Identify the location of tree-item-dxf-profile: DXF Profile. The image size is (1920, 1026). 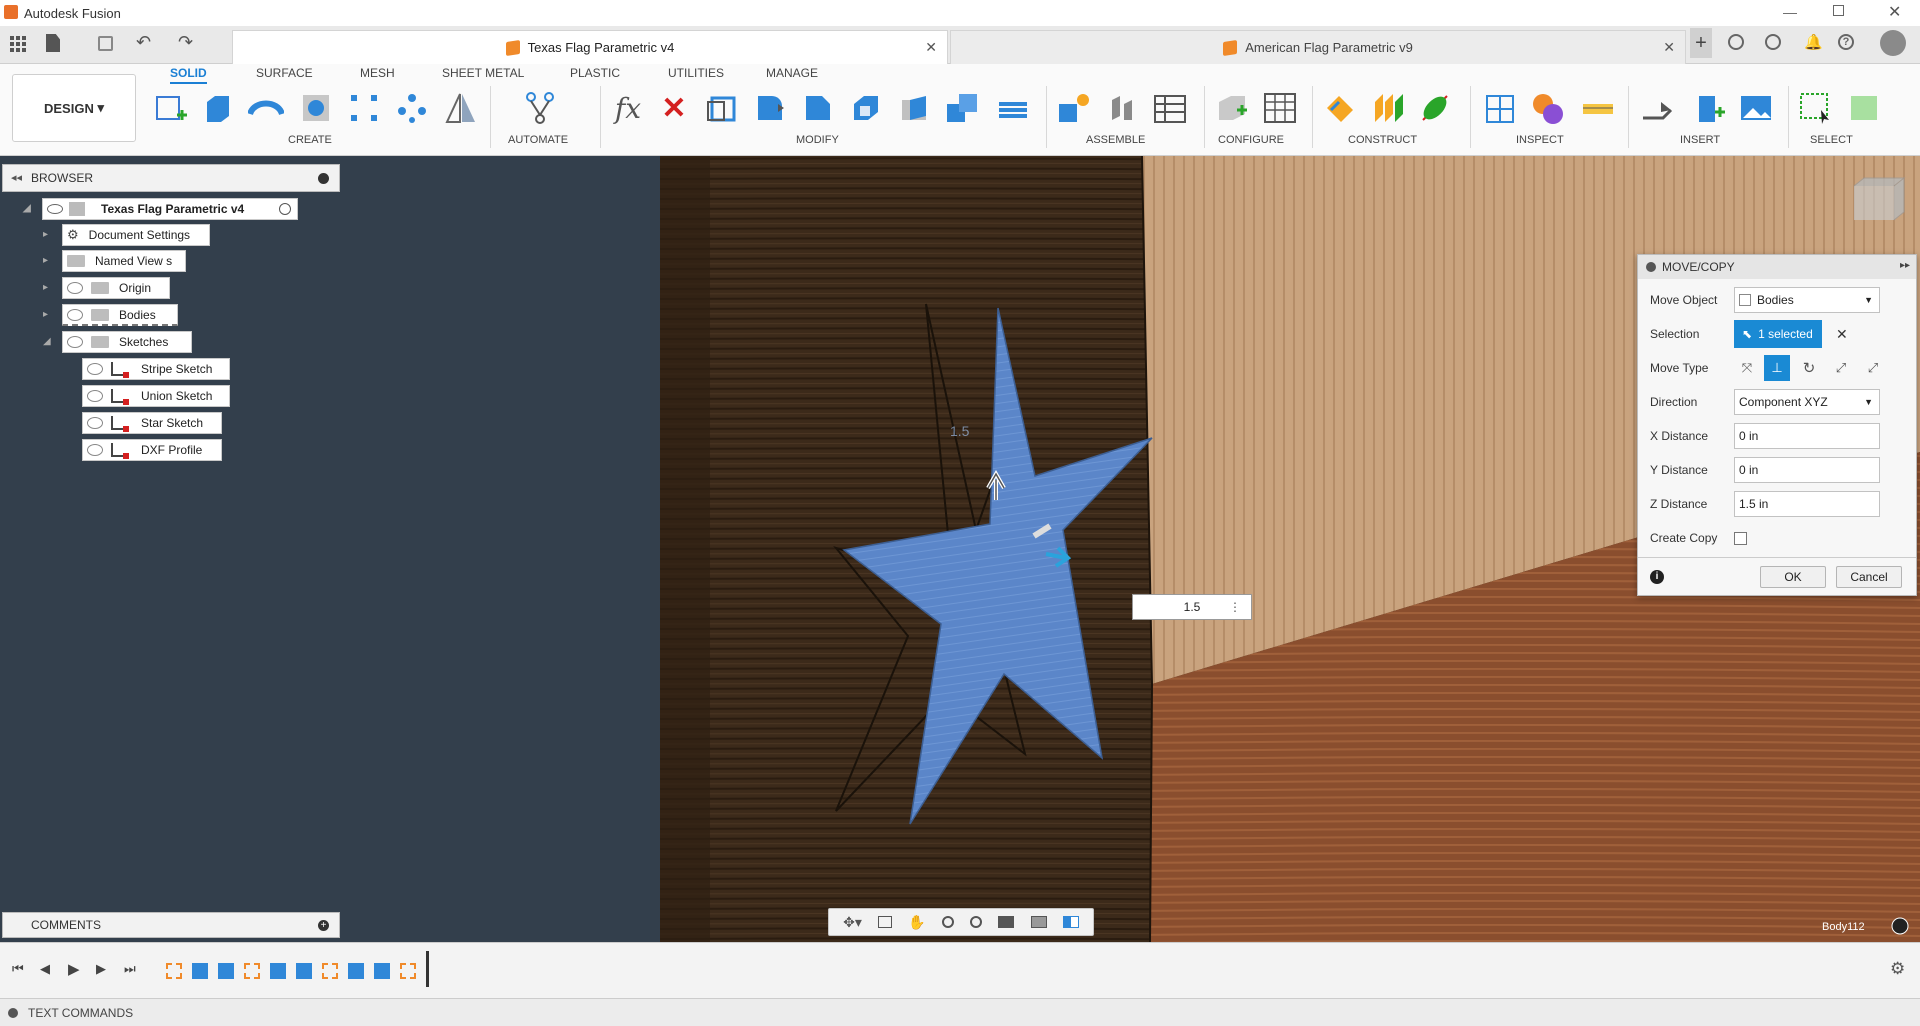
(152, 450).